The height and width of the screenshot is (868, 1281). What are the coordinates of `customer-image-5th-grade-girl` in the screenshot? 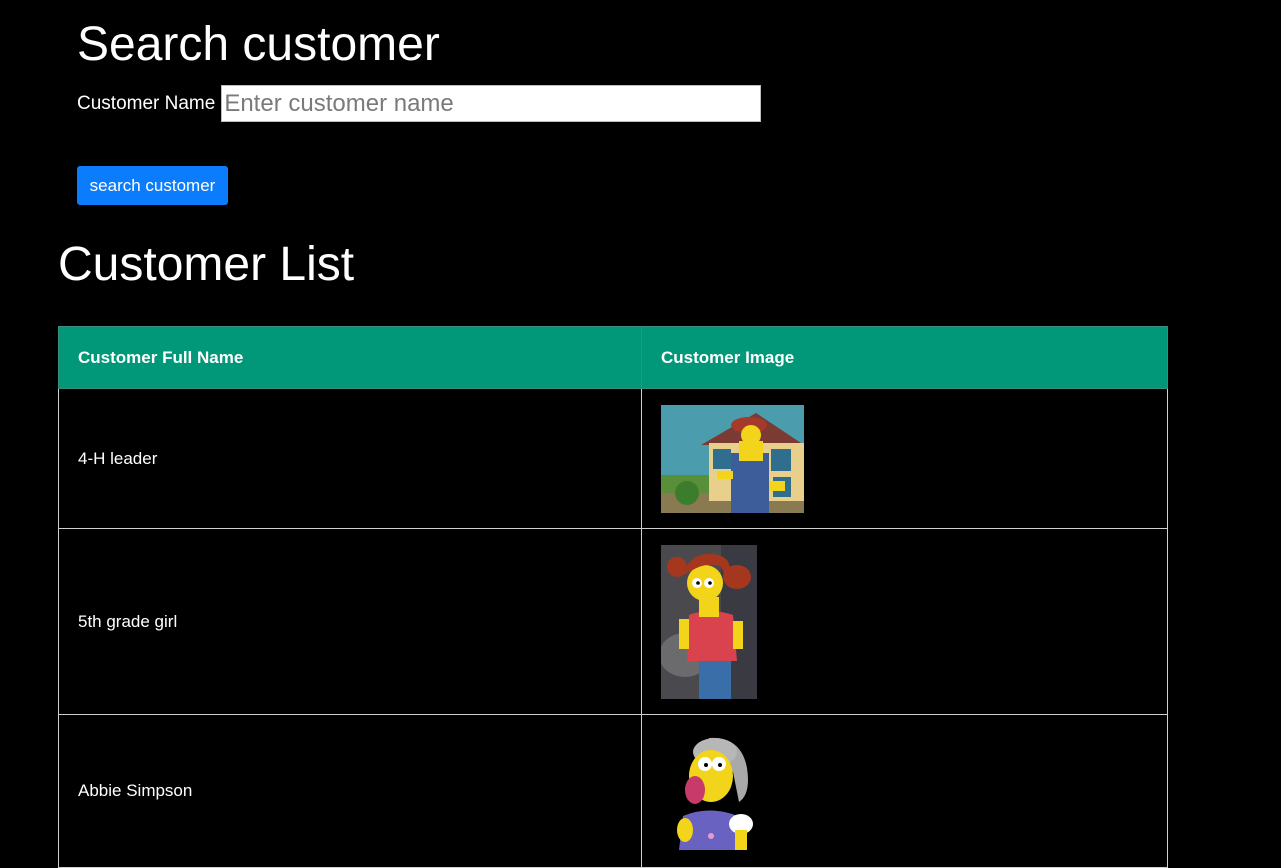 It's located at (709, 621).